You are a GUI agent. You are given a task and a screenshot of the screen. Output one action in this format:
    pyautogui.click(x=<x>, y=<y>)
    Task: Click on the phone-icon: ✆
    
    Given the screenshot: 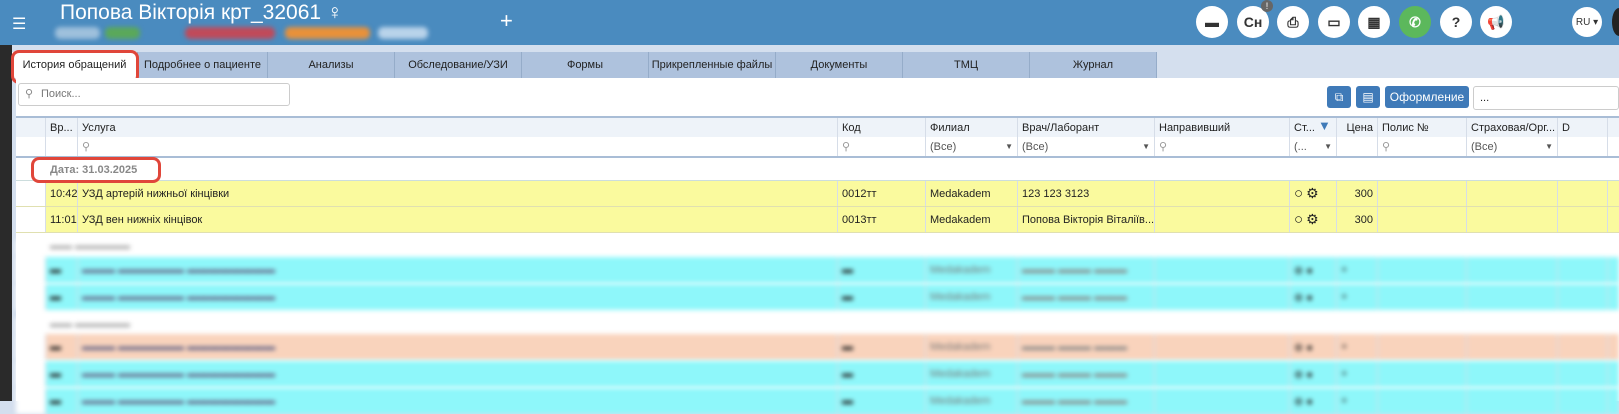 What is the action you would take?
    pyautogui.click(x=1415, y=22)
    